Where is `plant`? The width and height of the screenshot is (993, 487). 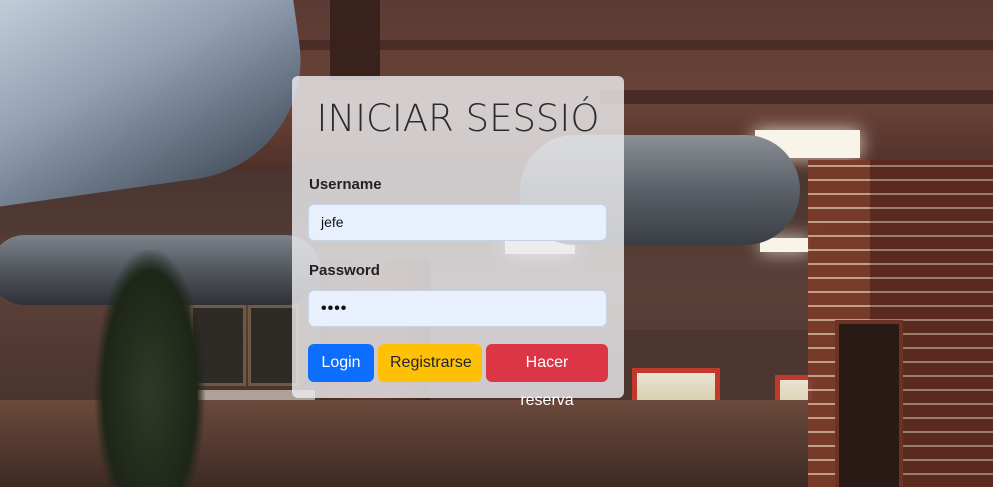 plant is located at coordinates (150, 368).